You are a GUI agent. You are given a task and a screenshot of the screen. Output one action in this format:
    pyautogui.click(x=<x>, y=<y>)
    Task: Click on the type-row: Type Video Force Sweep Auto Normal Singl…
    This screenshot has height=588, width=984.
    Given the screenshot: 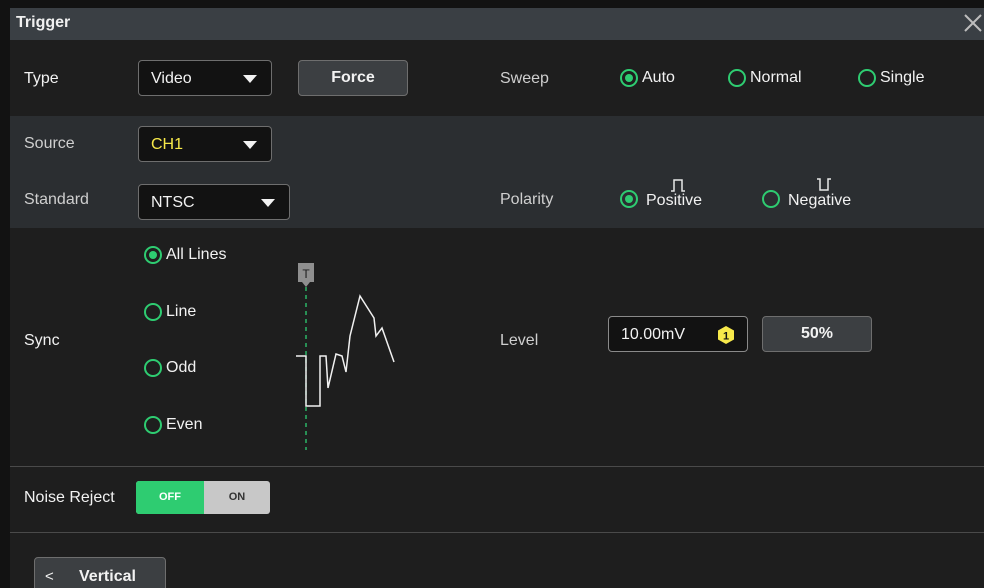 What is the action you would take?
    pyautogui.click(x=497, y=78)
    